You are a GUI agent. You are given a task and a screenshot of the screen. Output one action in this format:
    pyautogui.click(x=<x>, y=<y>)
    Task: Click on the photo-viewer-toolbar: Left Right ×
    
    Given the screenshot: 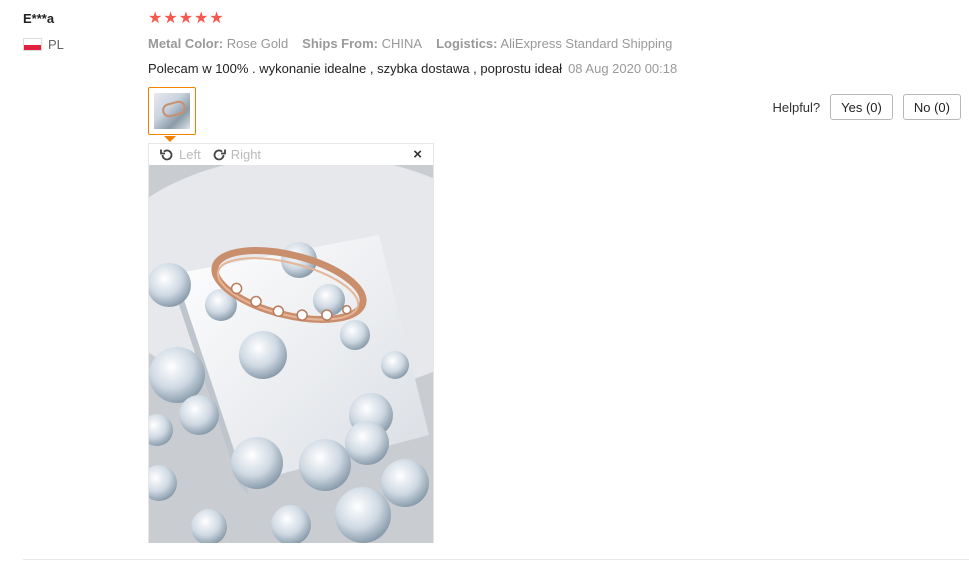 What is the action you would take?
    pyautogui.click(x=291, y=154)
    